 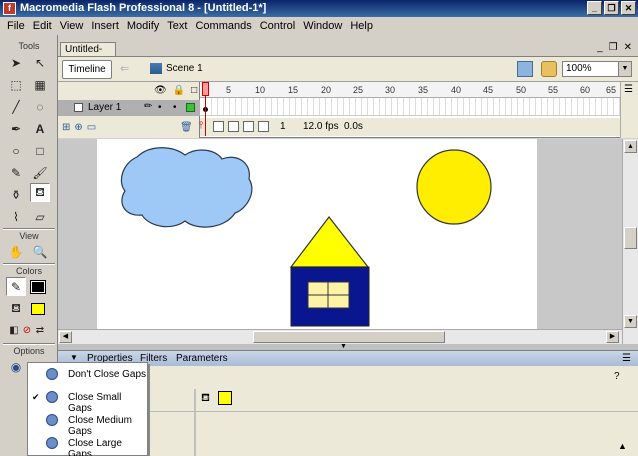 What do you see at coordinates (40, 251) in the screenshot?
I see `zoom-tool-icon: 🔍` at bounding box center [40, 251].